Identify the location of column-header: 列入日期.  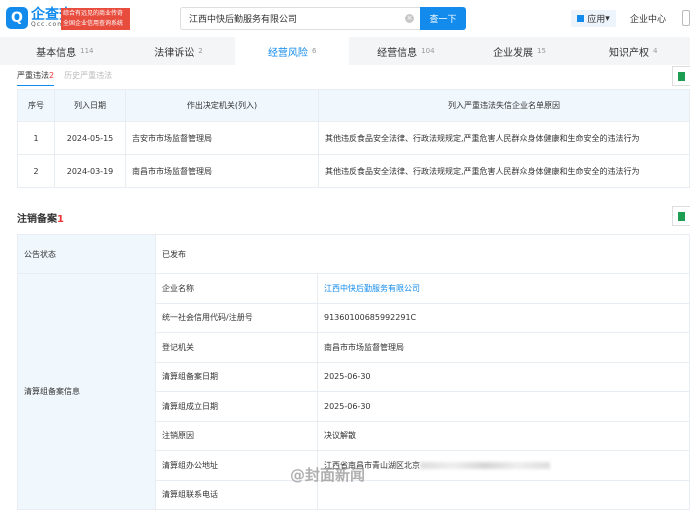
(90, 105).